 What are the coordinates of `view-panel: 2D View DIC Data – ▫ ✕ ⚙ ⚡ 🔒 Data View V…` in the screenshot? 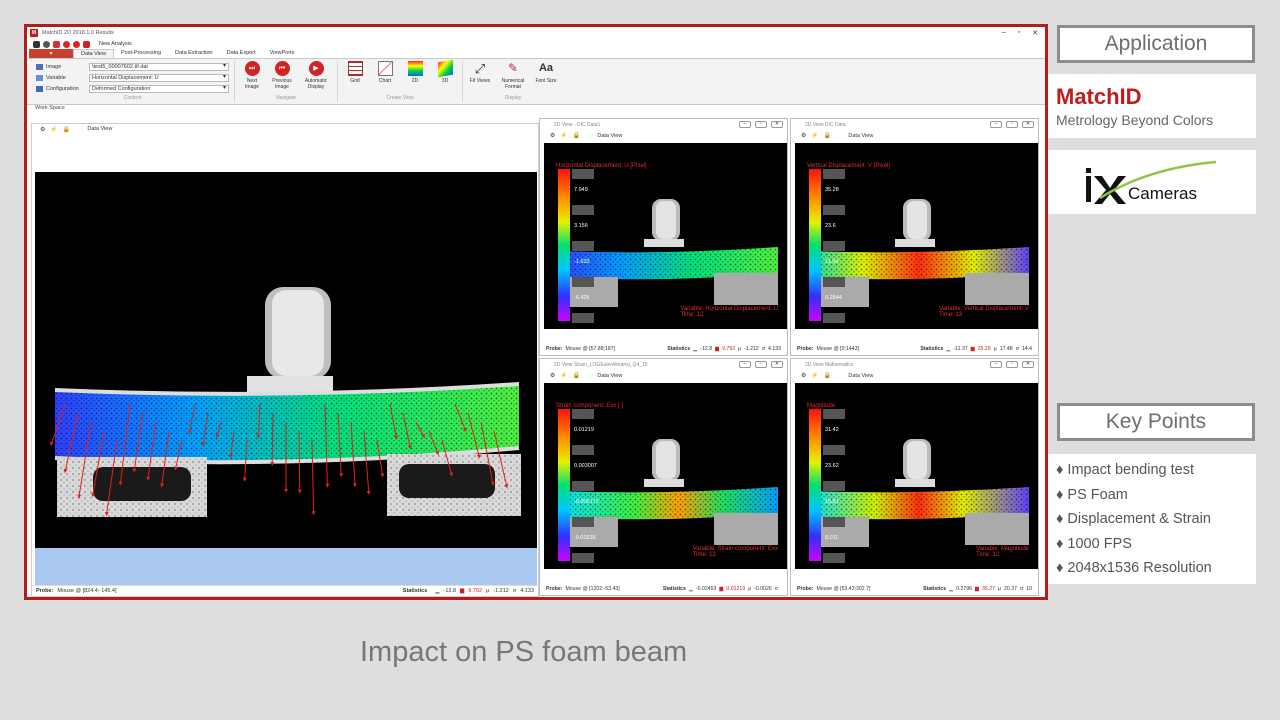 It's located at (914, 237).